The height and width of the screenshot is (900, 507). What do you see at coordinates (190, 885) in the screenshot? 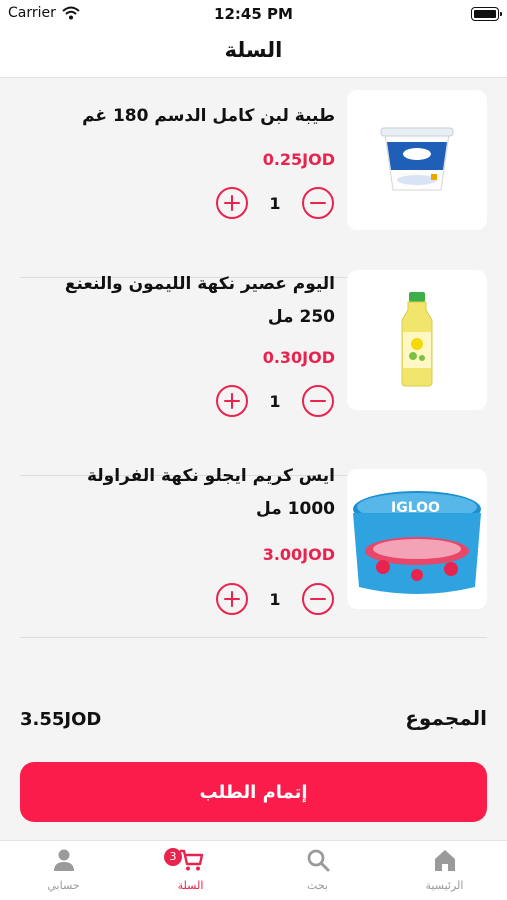
I see `tab-label: السلة` at bounding box center [190, 885].